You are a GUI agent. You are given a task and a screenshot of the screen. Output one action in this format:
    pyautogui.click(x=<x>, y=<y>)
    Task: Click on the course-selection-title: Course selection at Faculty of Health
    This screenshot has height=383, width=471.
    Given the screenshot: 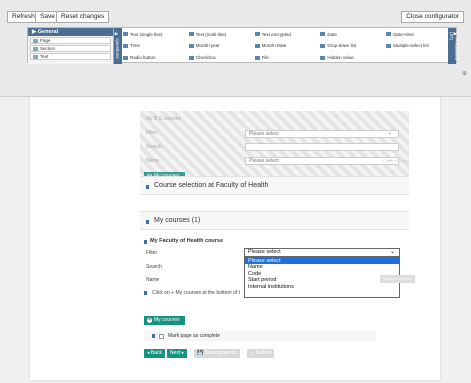 What is the action you would take?
    pyautogui.click(x=211, y=185)
    